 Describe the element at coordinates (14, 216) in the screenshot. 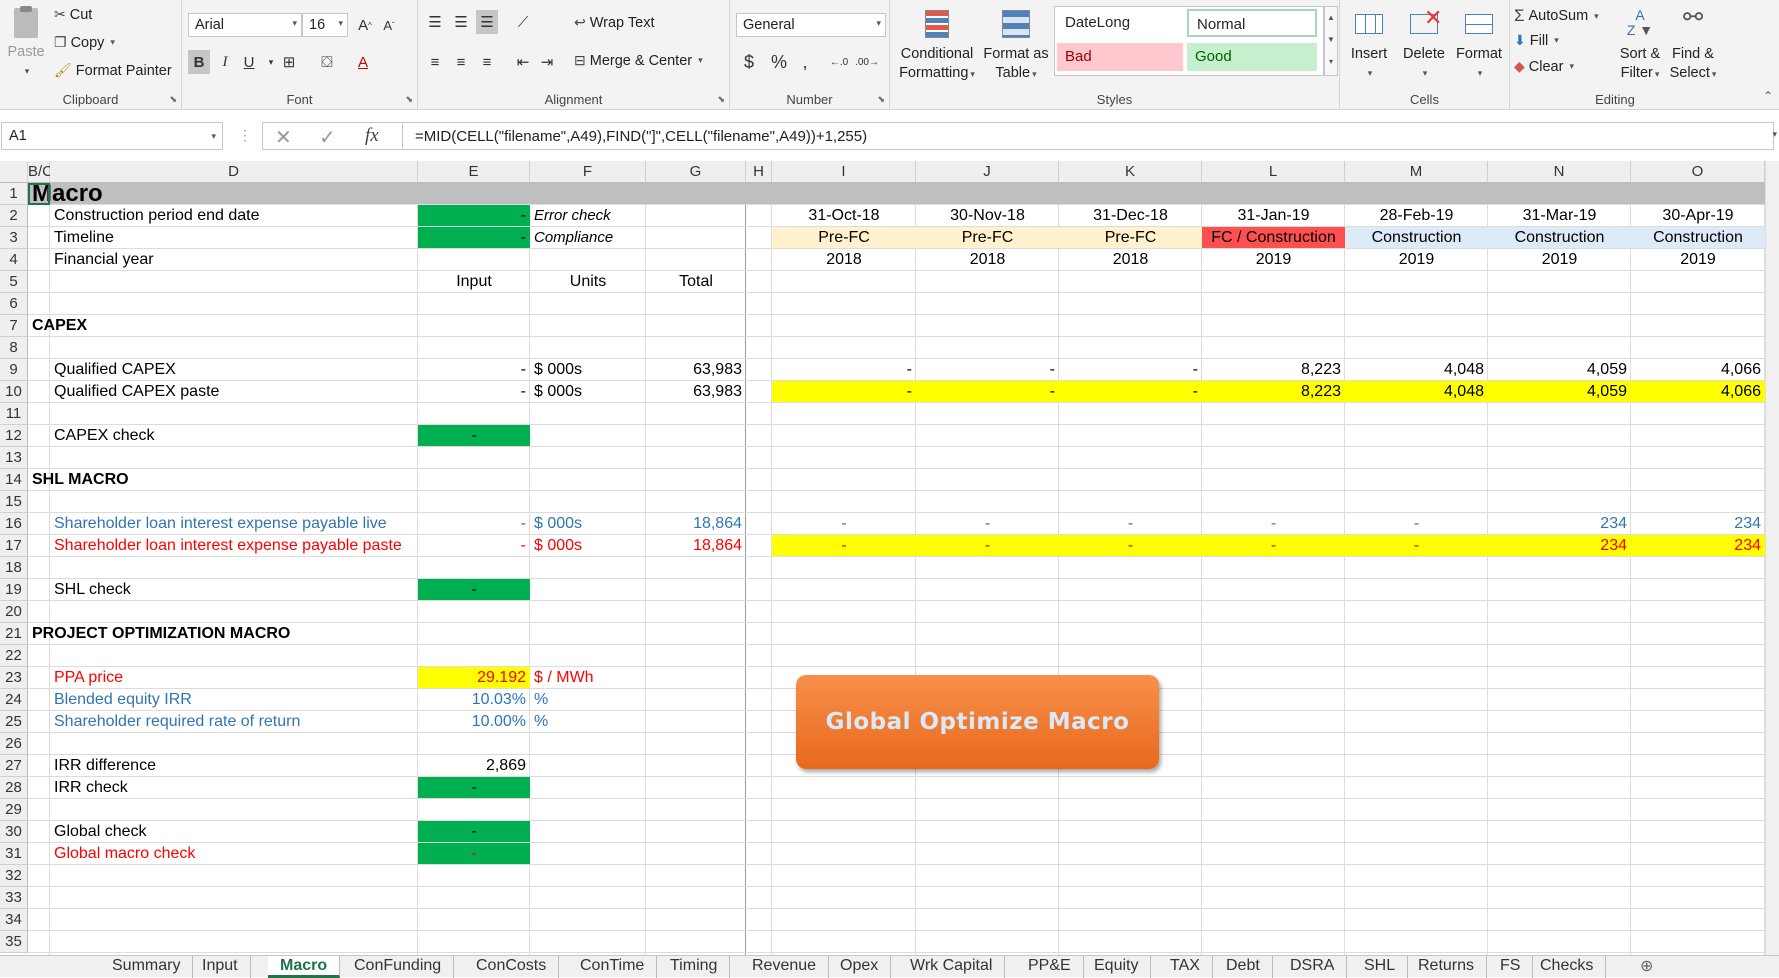

I see `row-header: 2` at that location.